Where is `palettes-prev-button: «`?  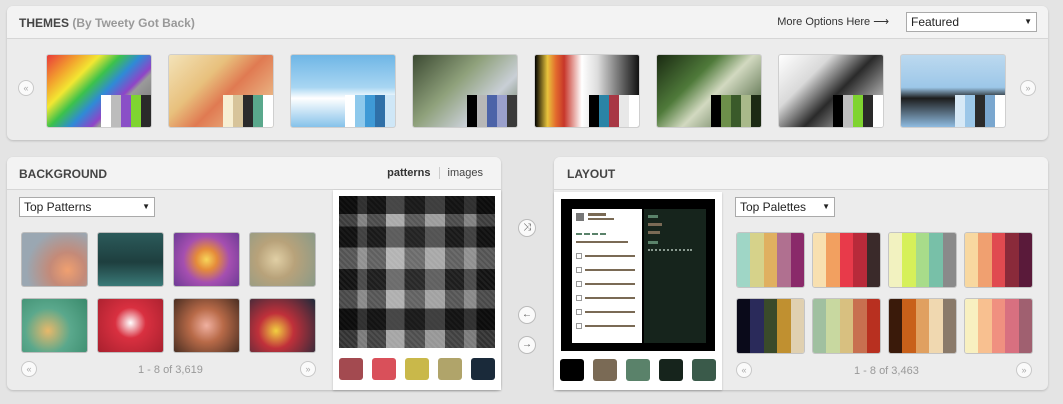
palettes-prev-button: « is located at coordinates (744, 370).